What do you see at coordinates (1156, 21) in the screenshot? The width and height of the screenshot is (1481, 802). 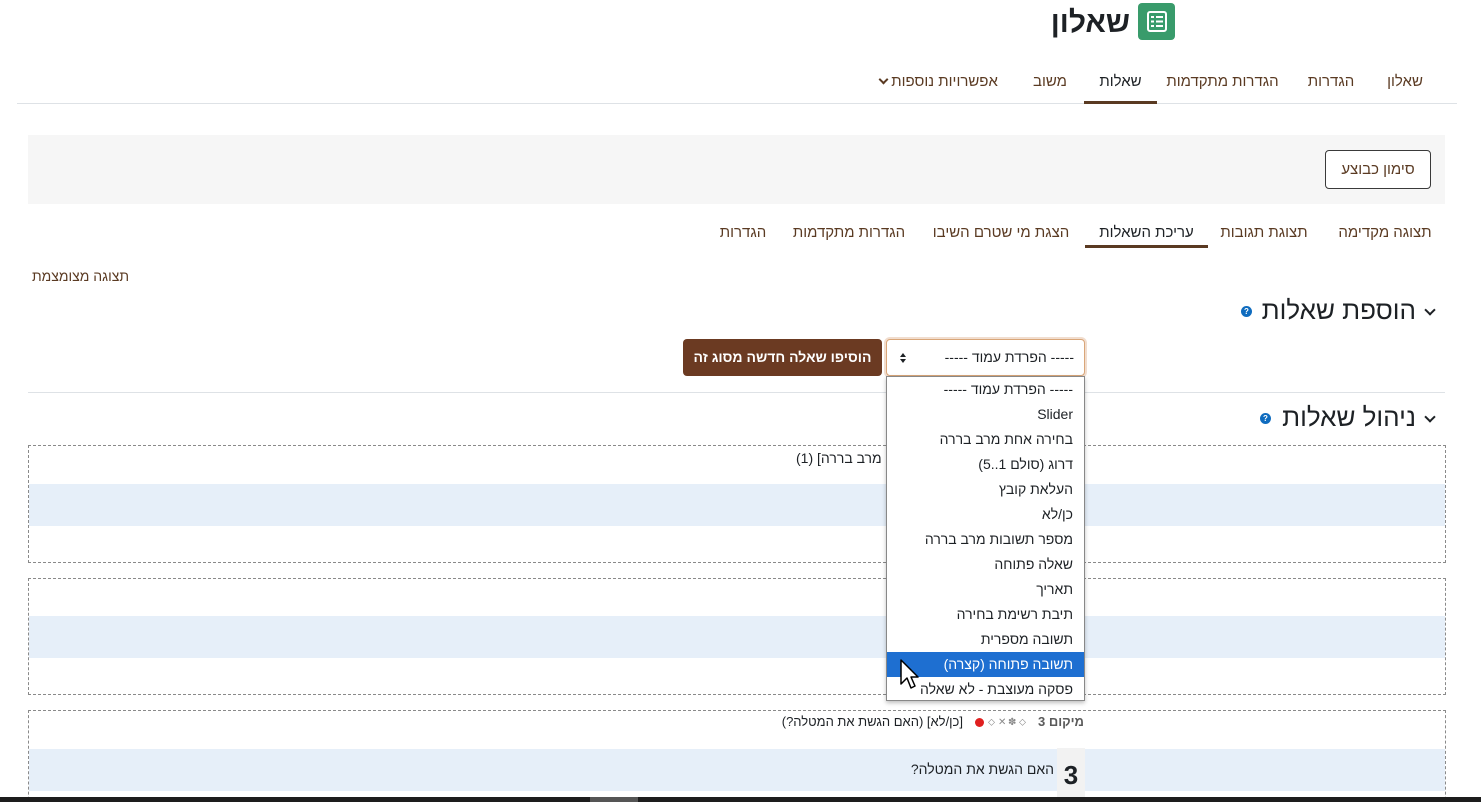 I see `questionnaire-icon` at bounding box center [1156, 21].